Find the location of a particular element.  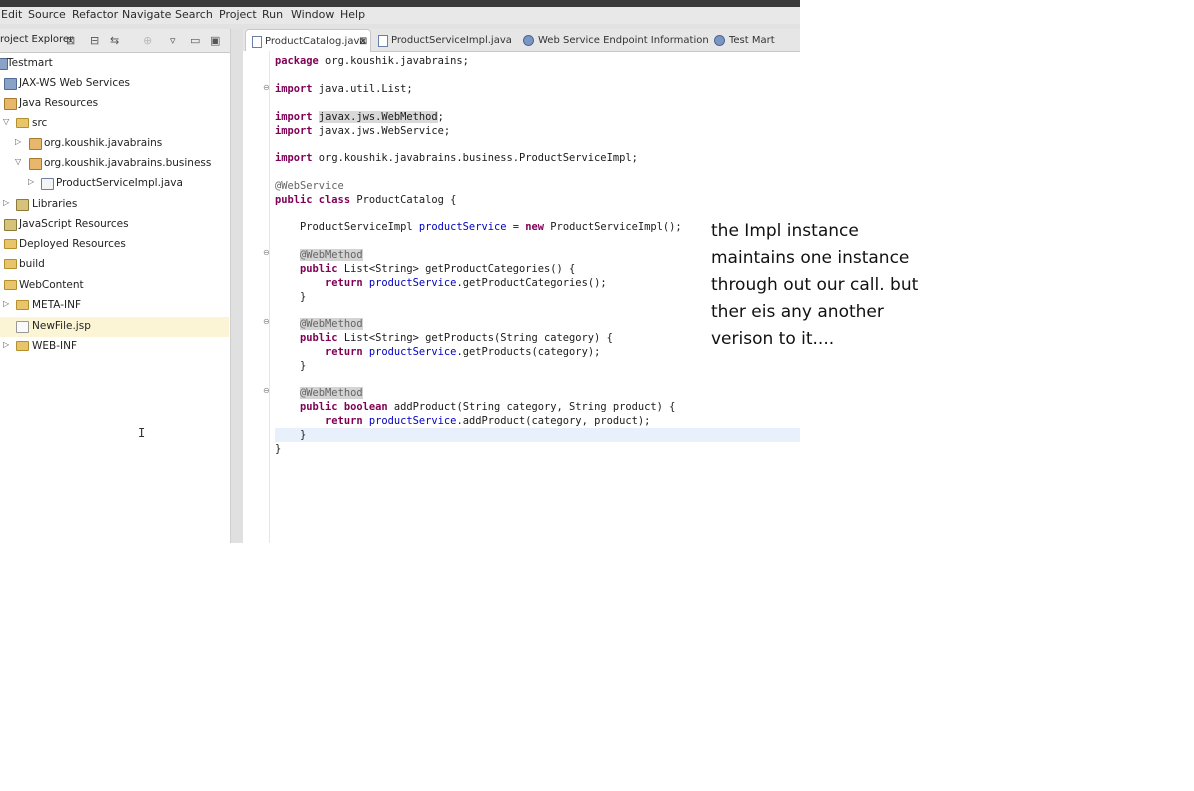

code-line: public class ProductCatalog { is located at coordinates (366, 200).